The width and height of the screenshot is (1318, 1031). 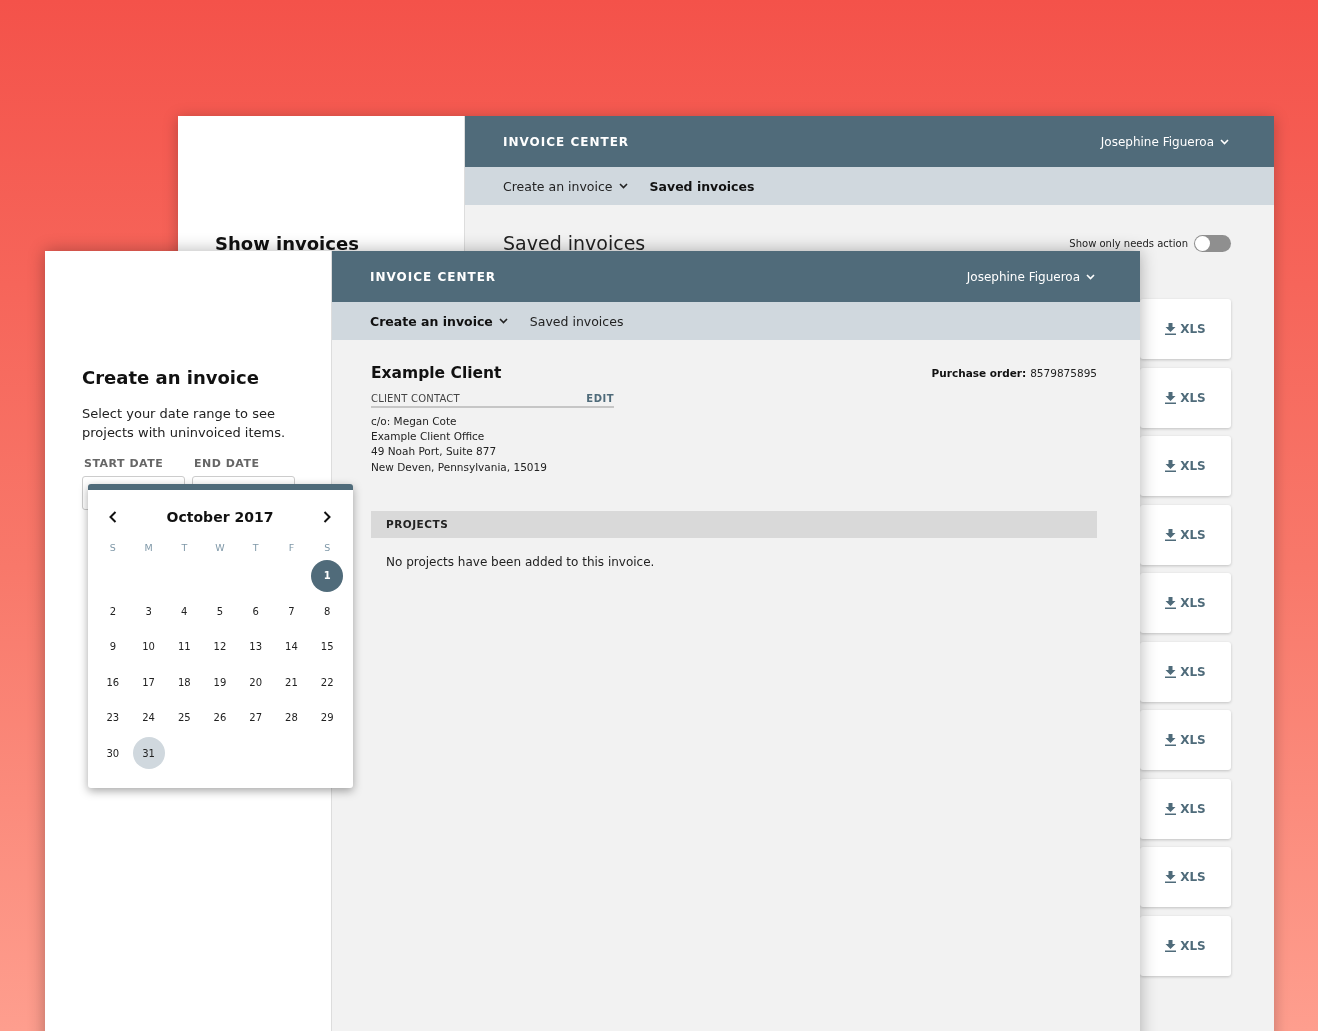 What do you see at coordinates (327, 717) in the screenshot?
I see `calendar-day: 29` at bounding box center [327, 717].